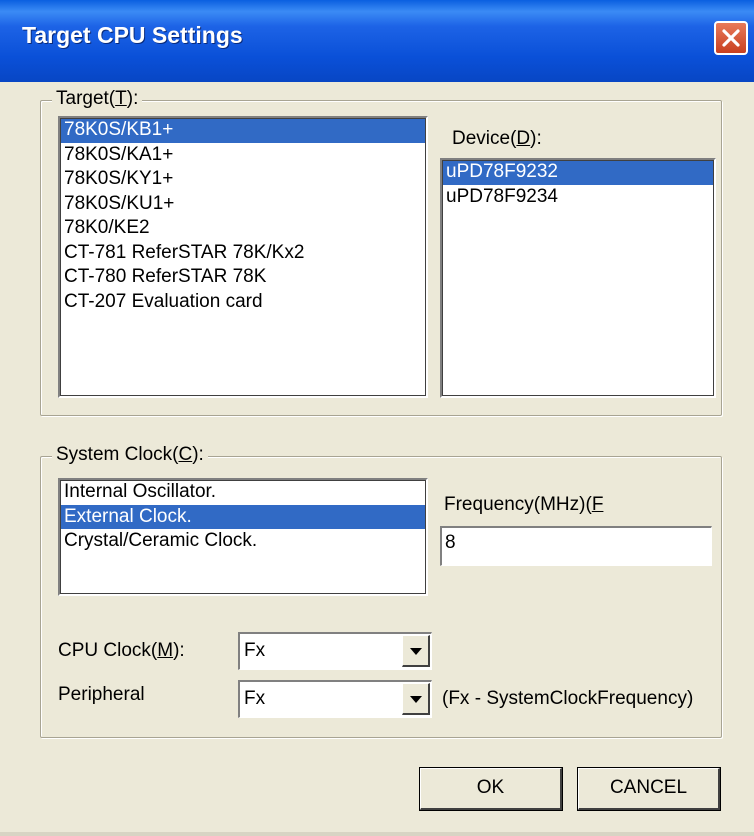 This screenshot has height=836, width=754. Describe the element at coordinates (576, 546) in the screenshot. I see `frequency-input: 8` at that location.